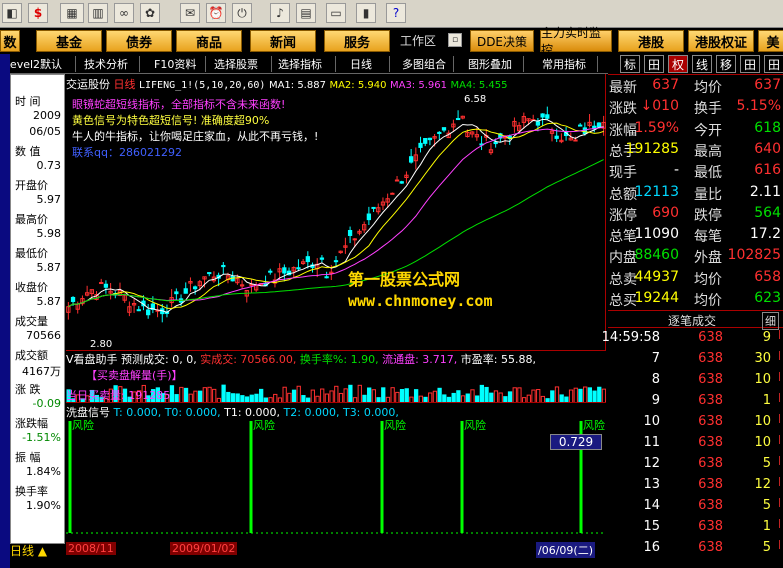 The height and width of the screenshot is (568, 783). Describe the element at coordinates (770, 41) in the screenshot. I see `menu-item-us: 美` at that location.